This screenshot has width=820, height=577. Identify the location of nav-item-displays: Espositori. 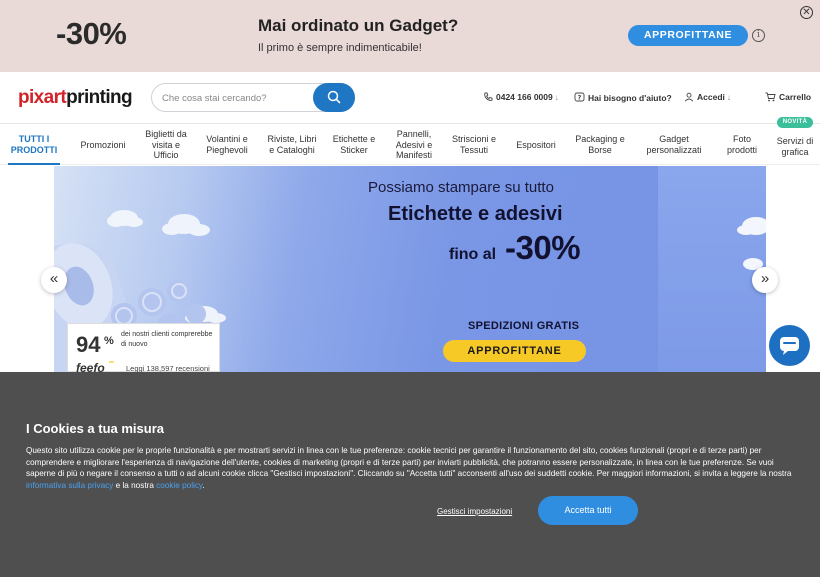
(536, 145).